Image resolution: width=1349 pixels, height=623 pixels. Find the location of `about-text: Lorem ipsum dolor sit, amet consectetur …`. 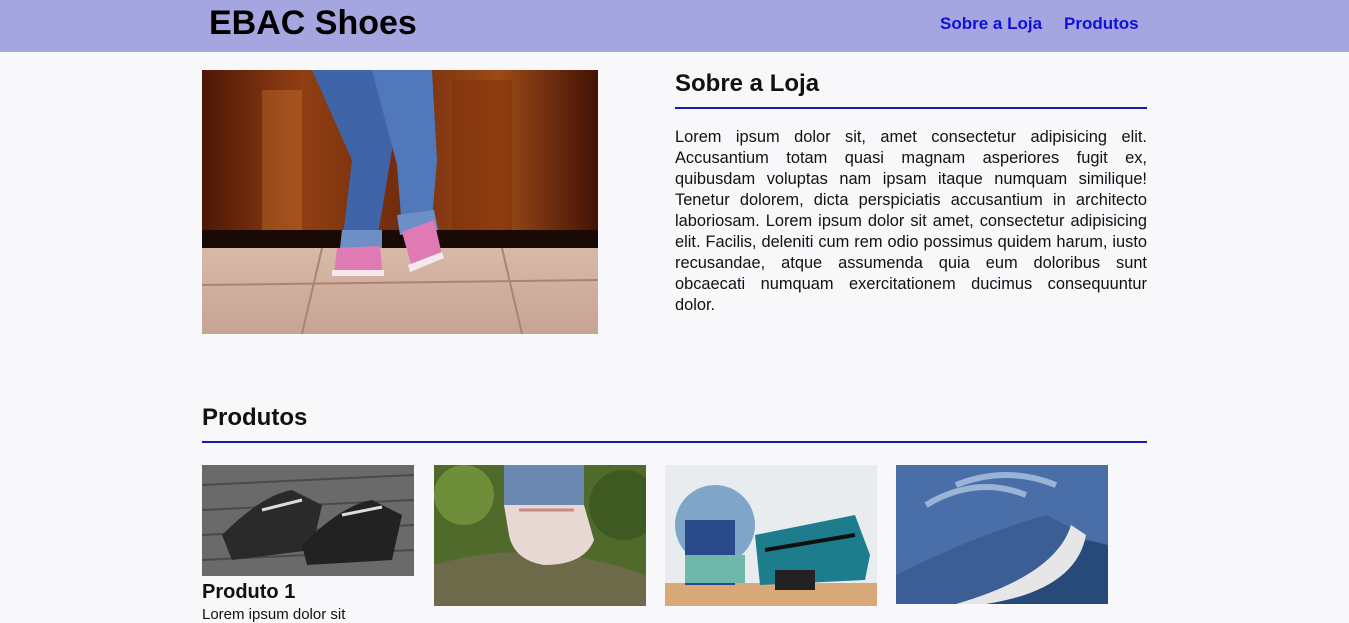

about-text: Lorem ipsum dolor sit, amet consectetur … is located at coordinates (911, 221).